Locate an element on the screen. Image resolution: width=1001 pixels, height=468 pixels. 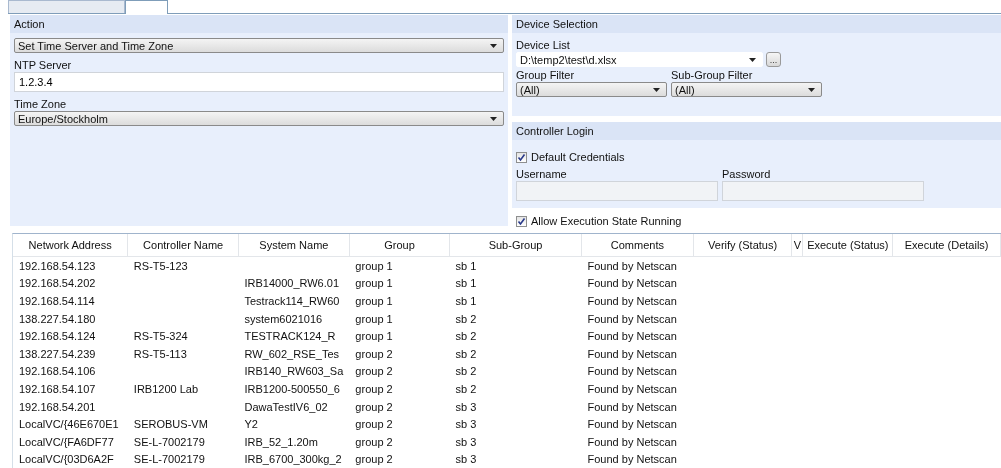
field-label: Time Zone is located at coordinates (41, 104).